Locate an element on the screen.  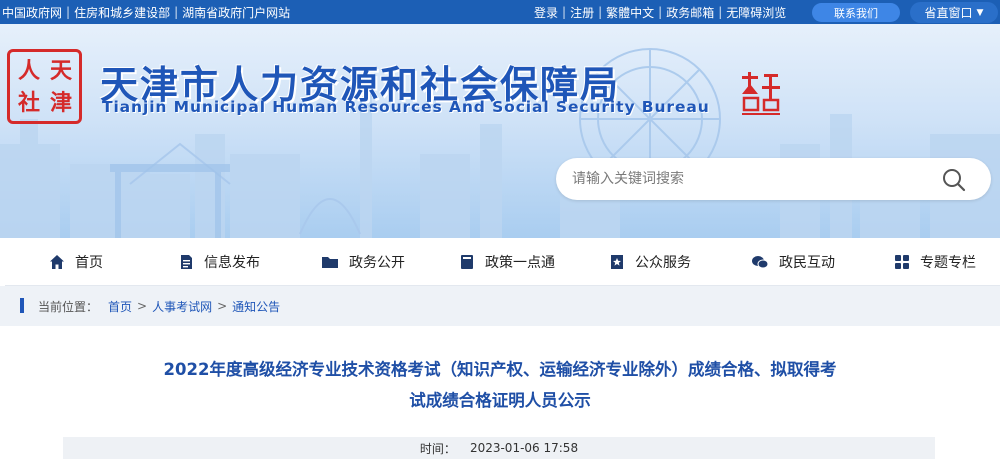
article-meta: 时间： 2023-01-06 17:58 is located at coordinates (499, 448).